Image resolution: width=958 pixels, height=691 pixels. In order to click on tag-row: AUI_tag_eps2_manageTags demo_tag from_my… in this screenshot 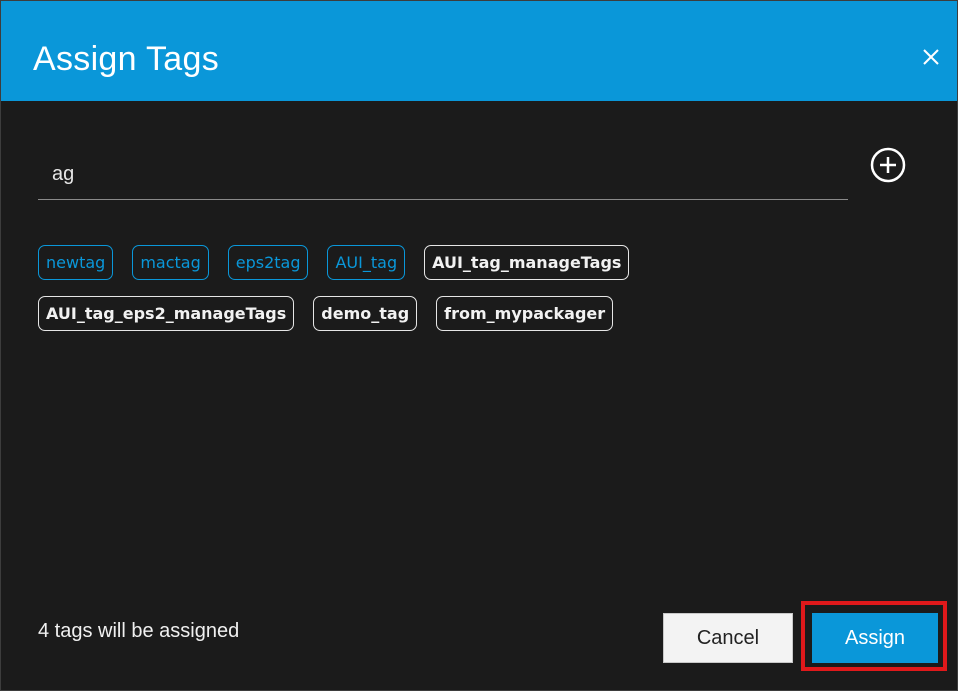, I will do `click(418, 313)`.